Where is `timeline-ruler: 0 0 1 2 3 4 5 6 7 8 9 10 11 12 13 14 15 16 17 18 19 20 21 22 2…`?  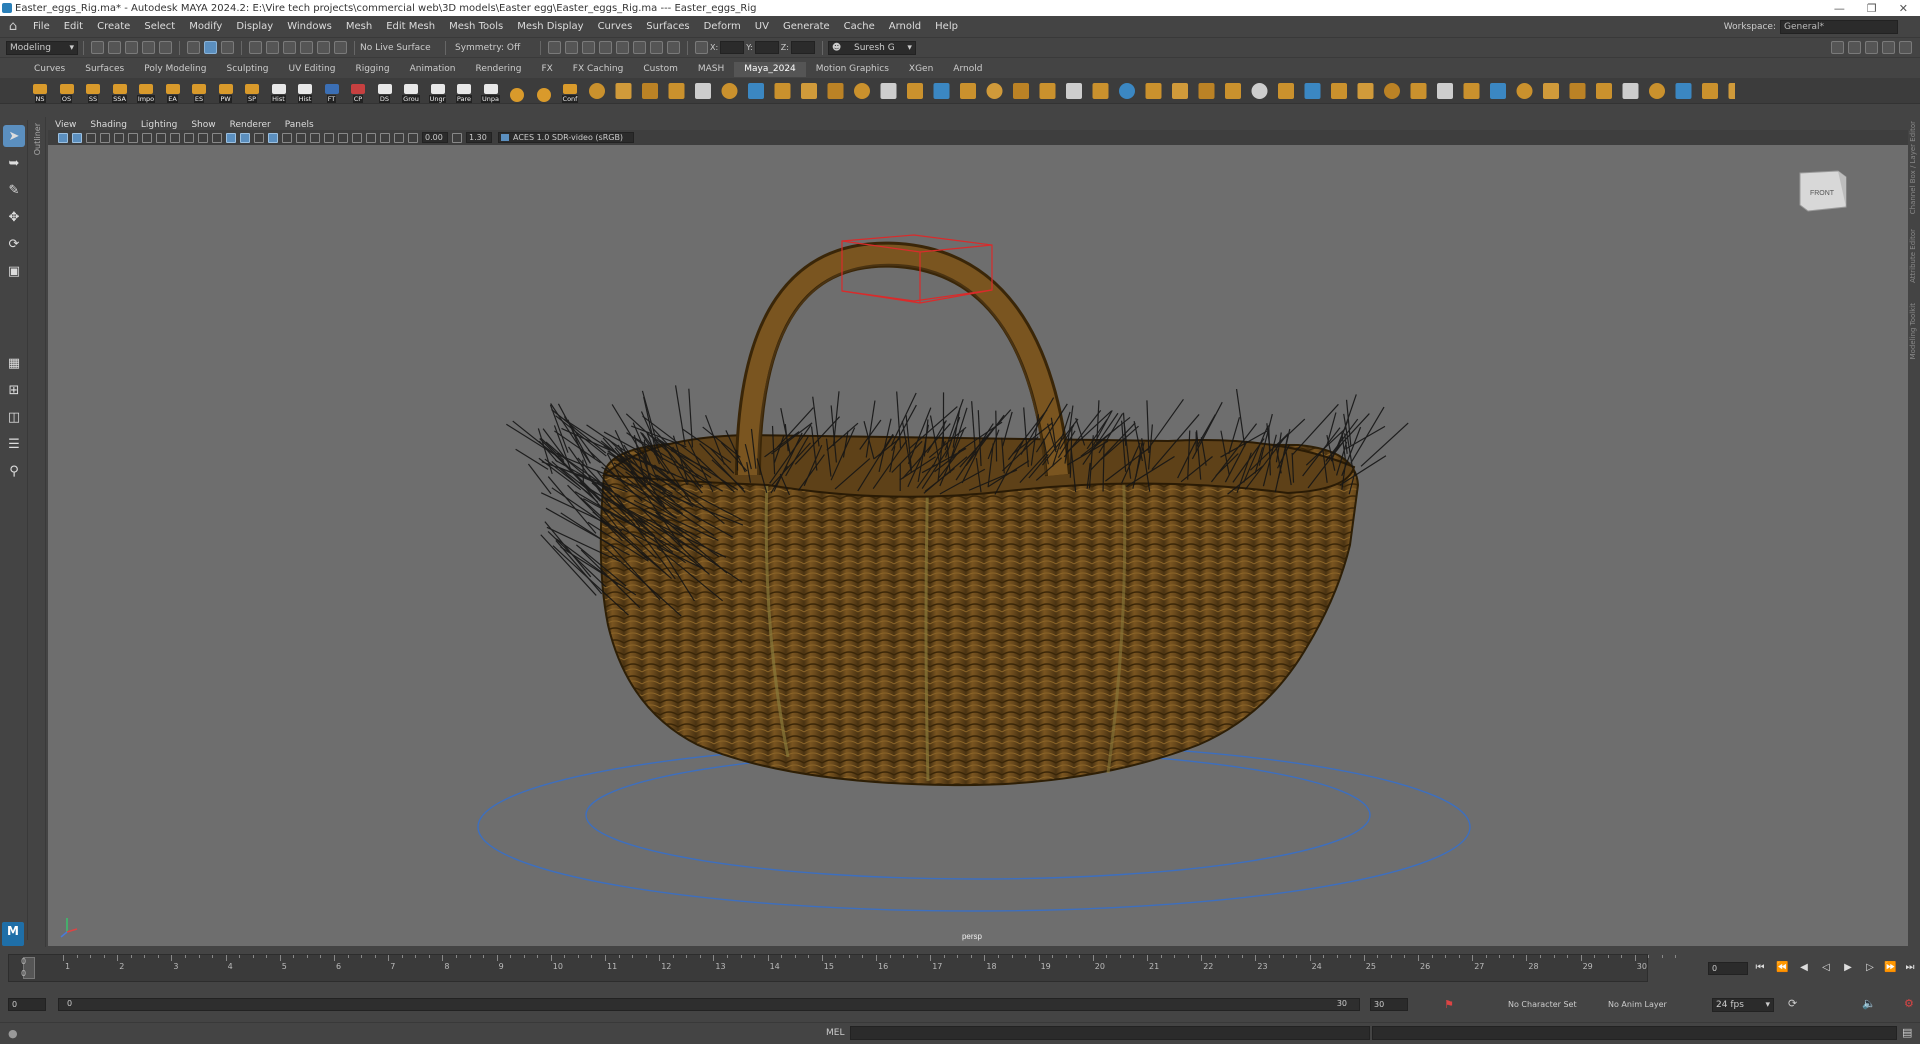
timeline-ruler: 0 0 1 2 3 4 5 6 7 8 9 10 11 12 13 14 15 16 17 18 19 20 21 22 2… is located at coordinates (842, 968).